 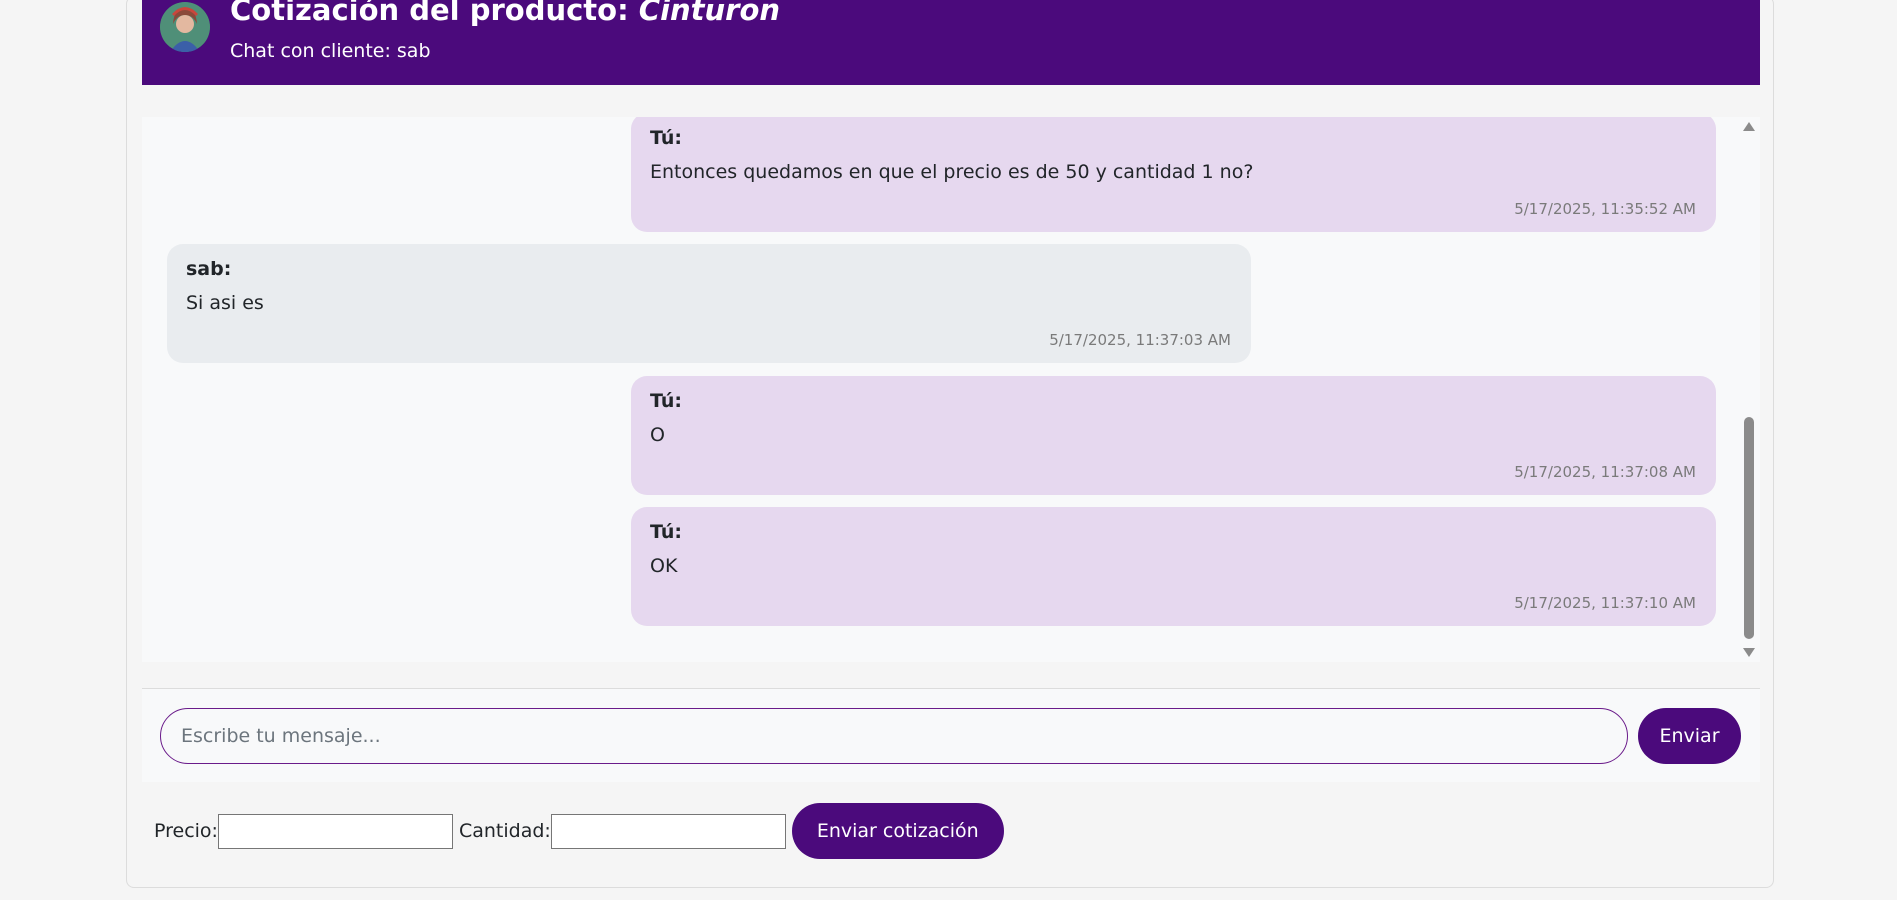 I want to click on message-bubble-received: sab: Si asi es 5/17/2025, 11:37:03 AM, so click(x=709, y=303).